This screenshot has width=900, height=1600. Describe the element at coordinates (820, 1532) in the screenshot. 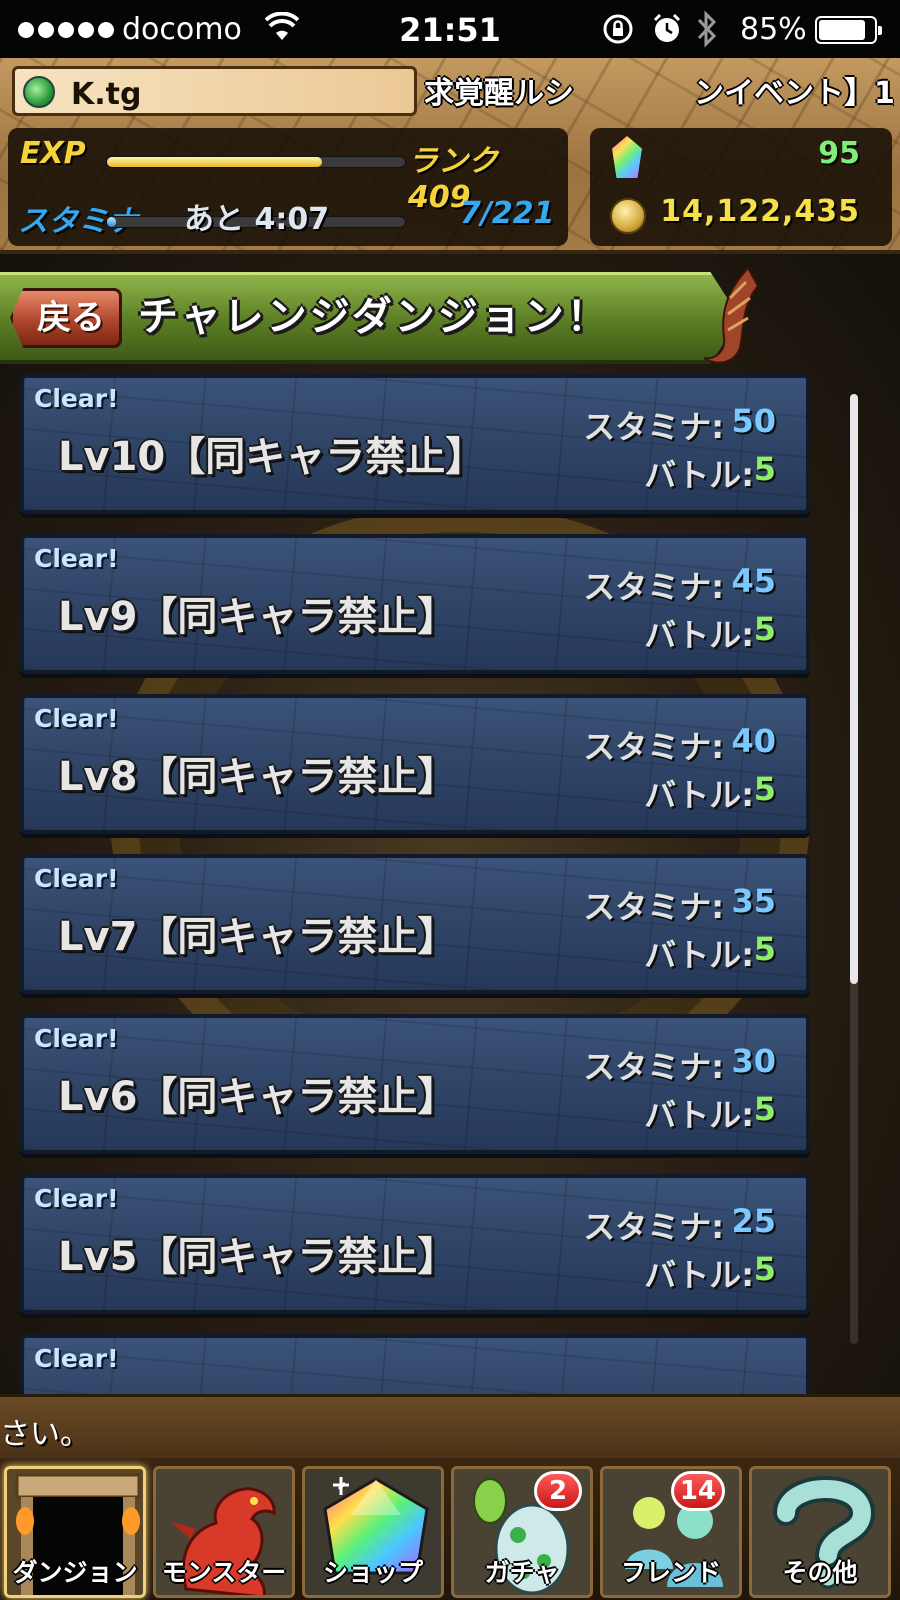

I see `nav-other: その他` at that location.